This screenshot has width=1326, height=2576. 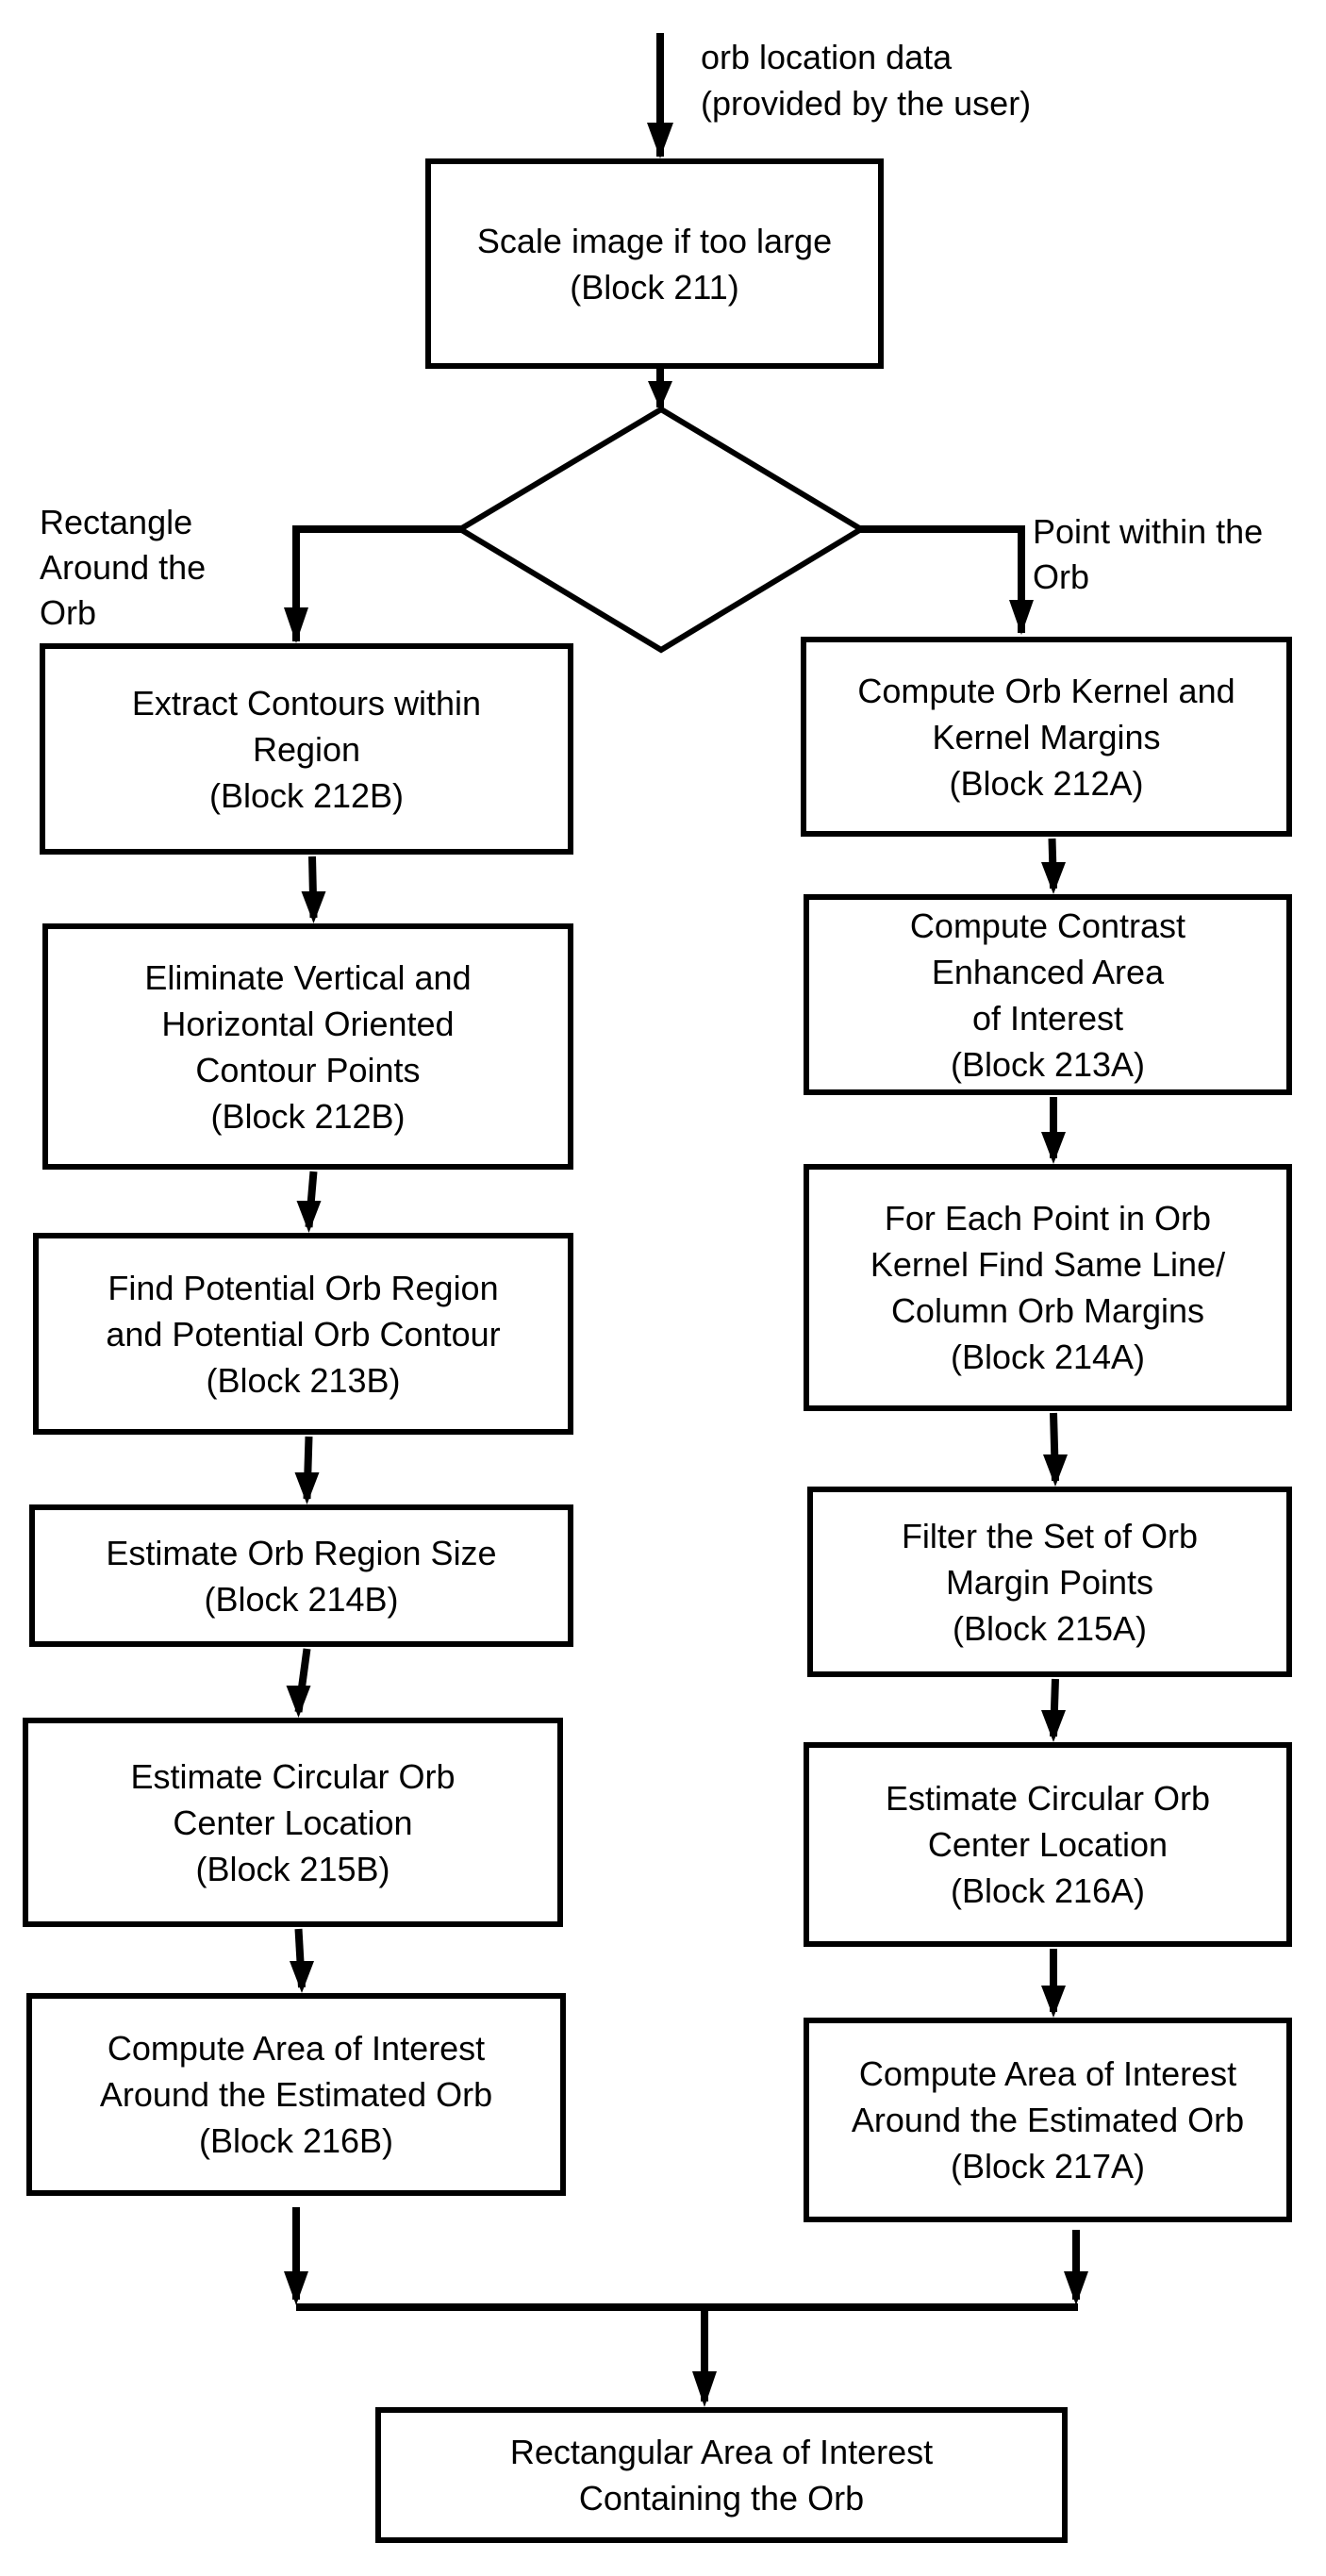 I want to click on right-branch-label: Point within the Orb, so click(x=1148, y=555).